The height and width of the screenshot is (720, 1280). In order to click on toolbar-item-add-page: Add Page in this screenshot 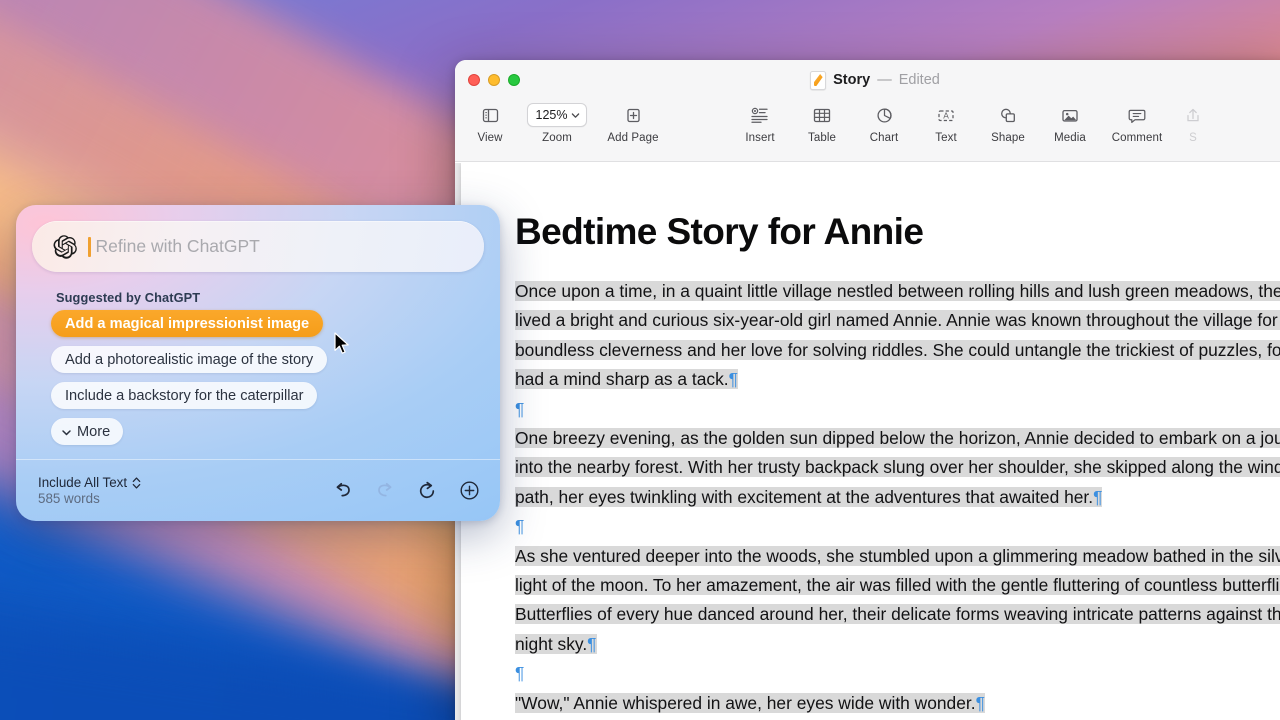, I will do `click(633, 123)`.